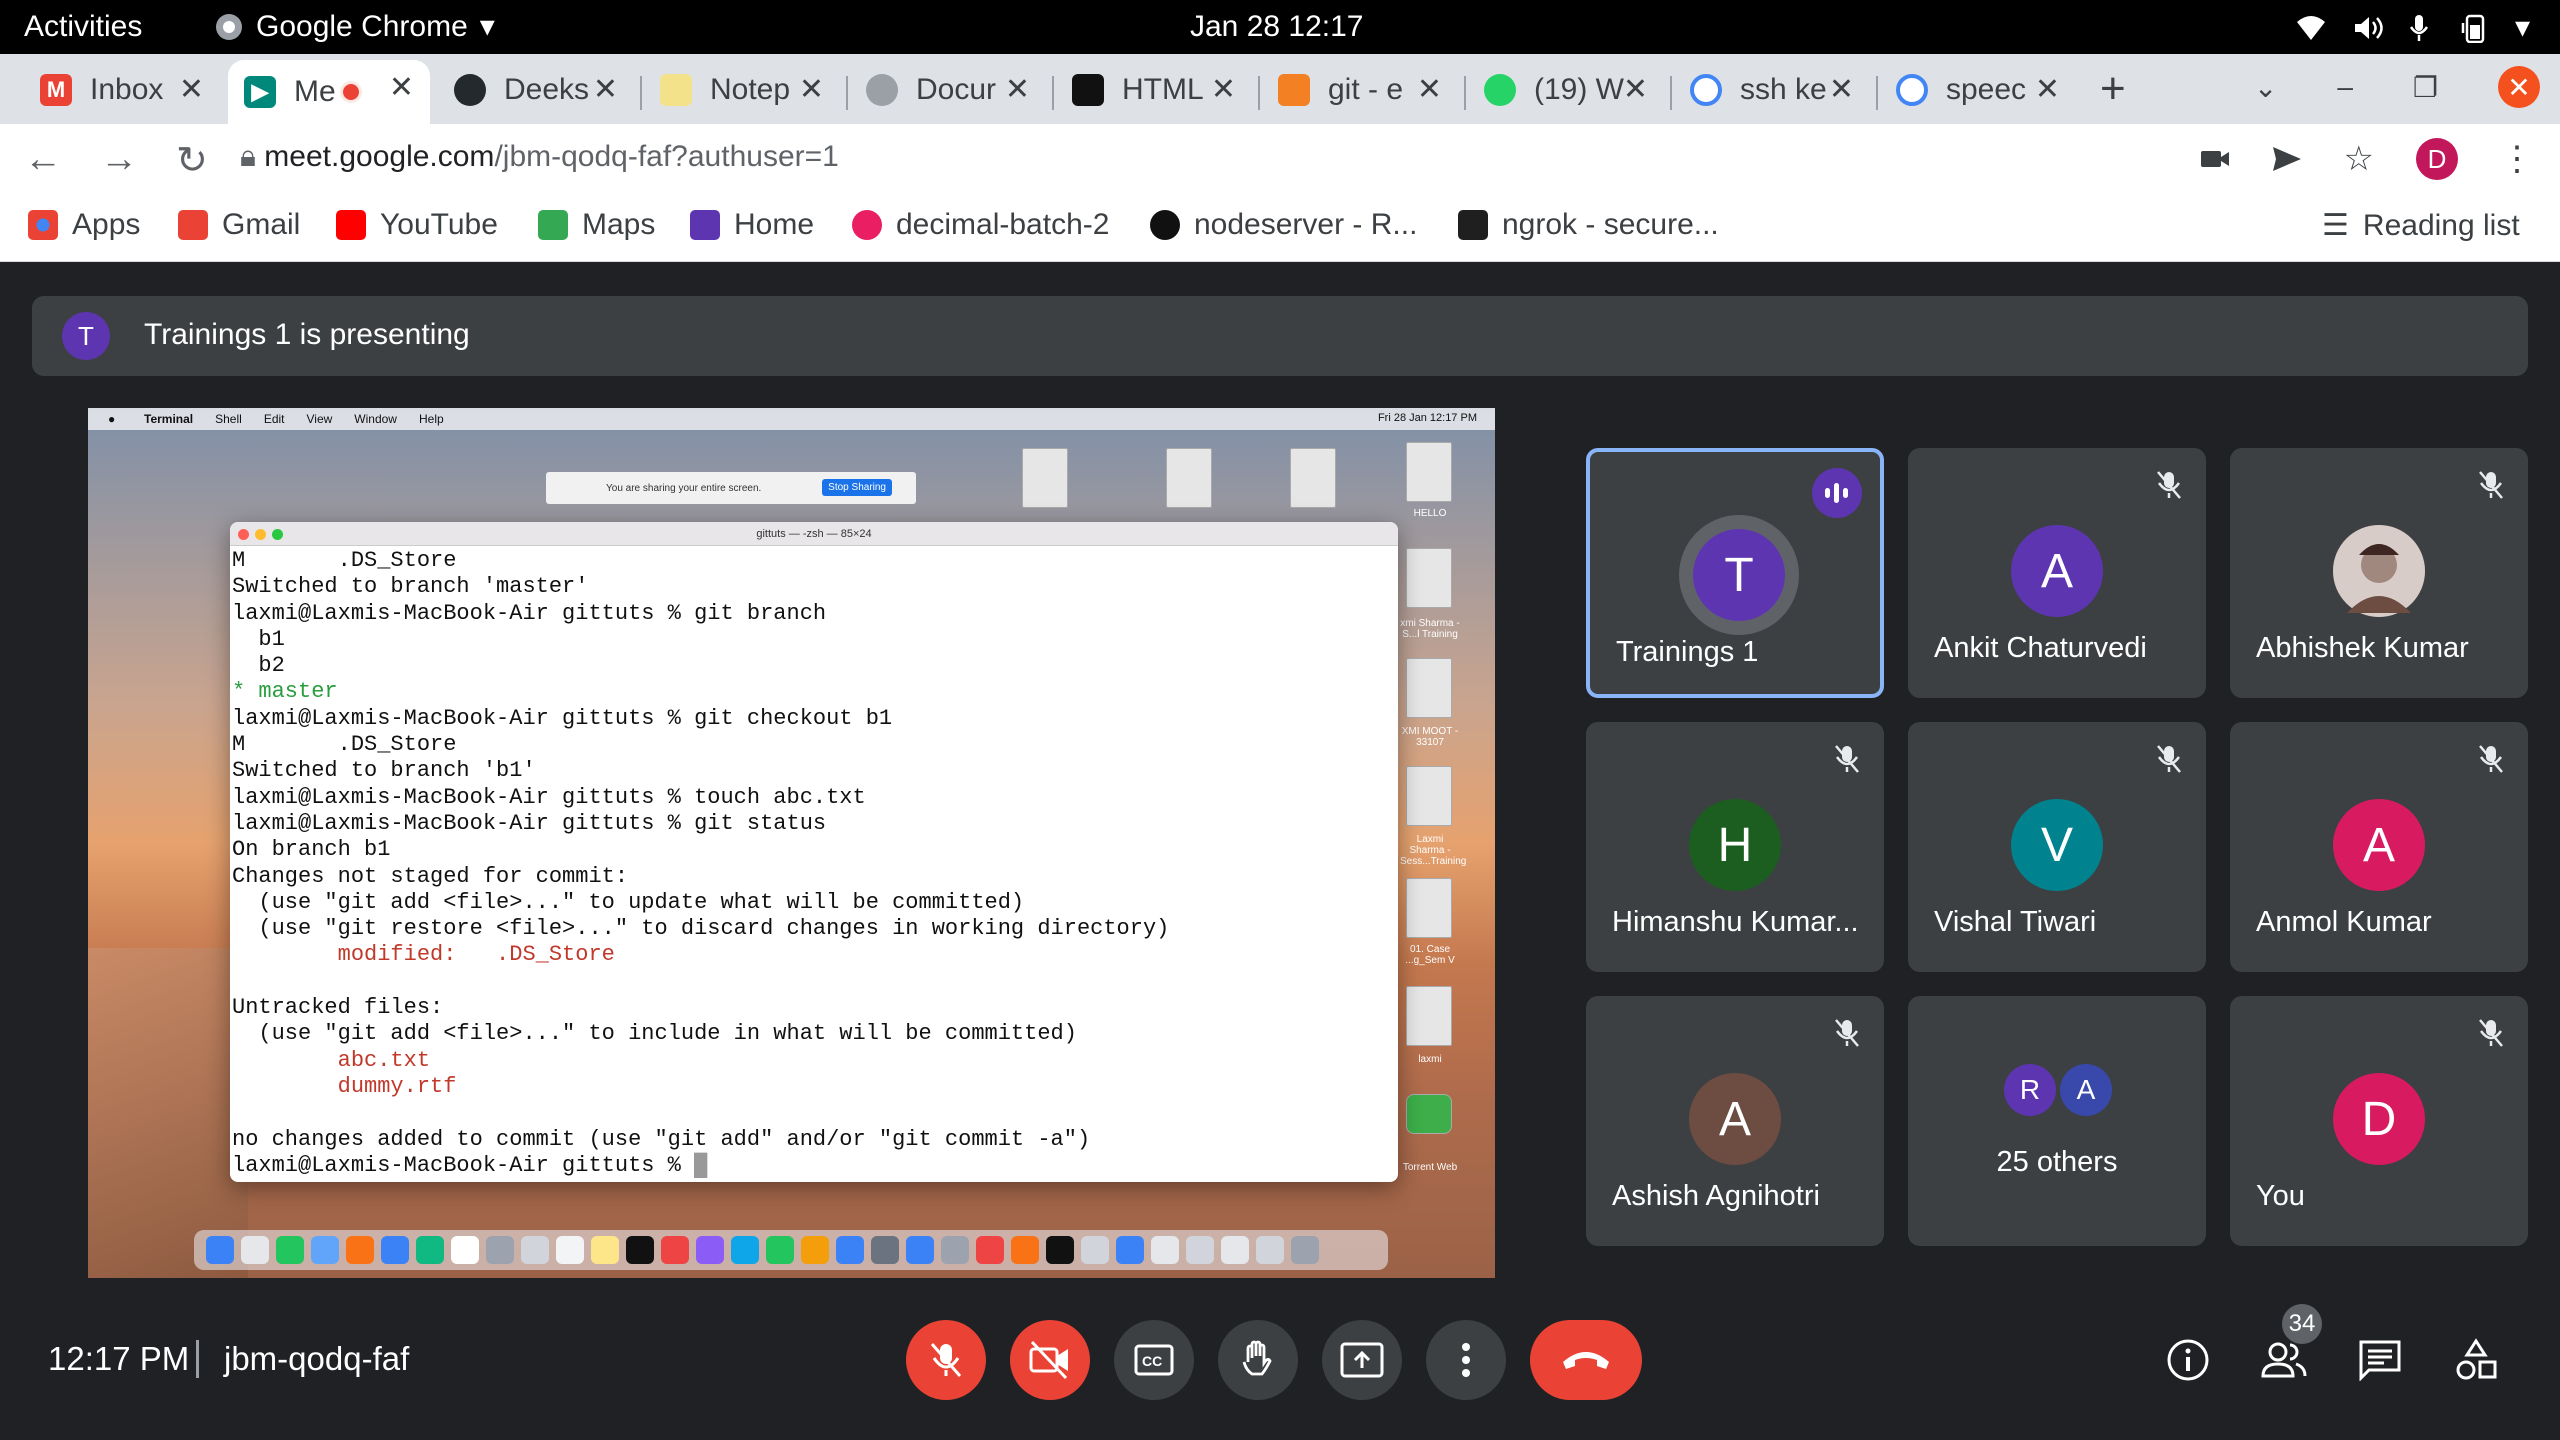  What do you see at coordinates (106, 224) in the screenshot?
I see `bookmark-label: Apps` at bounding box center [106, 224].